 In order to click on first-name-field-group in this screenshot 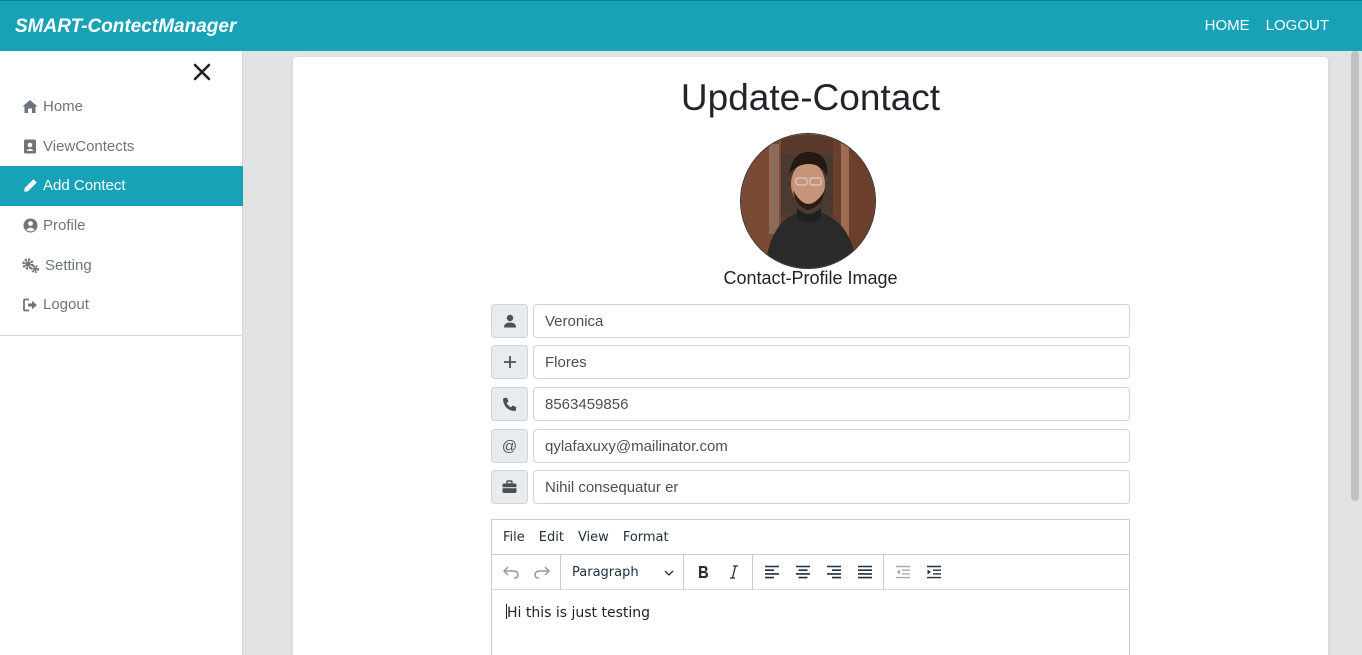, I will do `click(810, 321)`.